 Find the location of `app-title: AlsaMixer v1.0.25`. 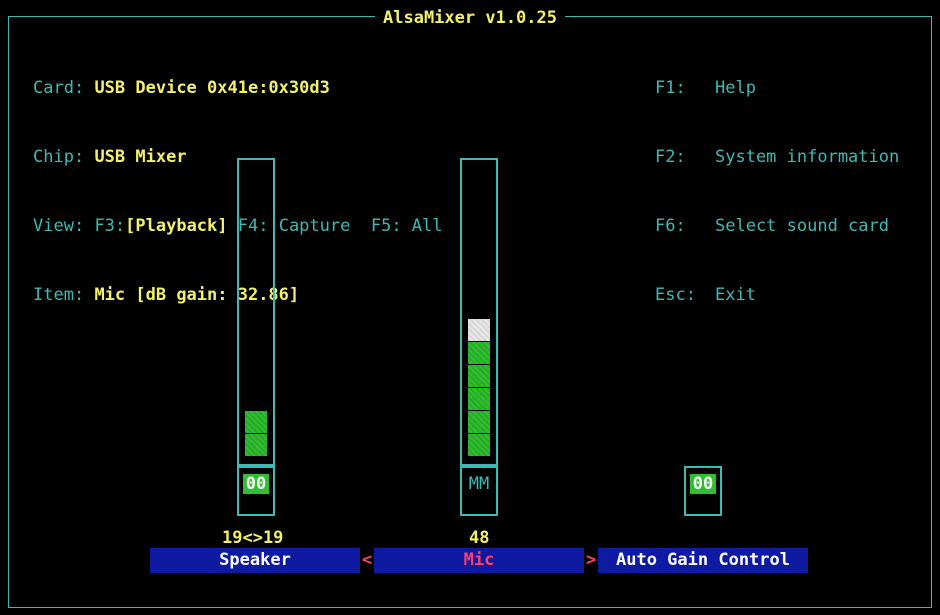

app-title: AlsaMixer v1.0.25 is located at coordinates (470, 18).